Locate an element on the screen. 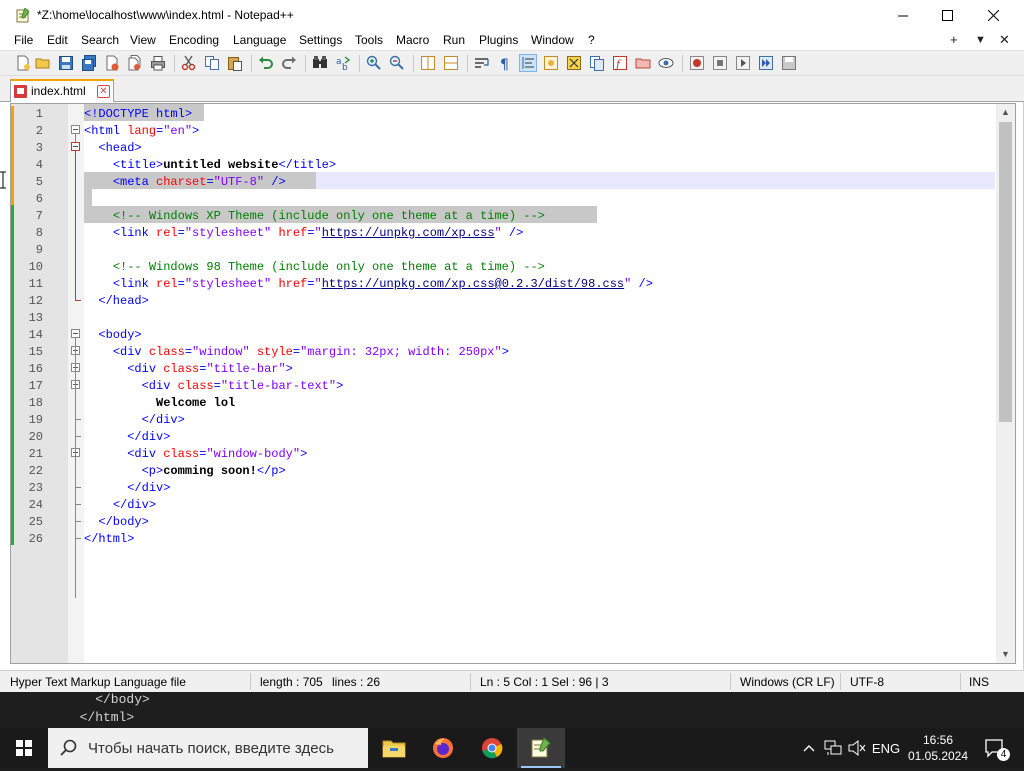  cut-icon is located at coordinates (189, 63).